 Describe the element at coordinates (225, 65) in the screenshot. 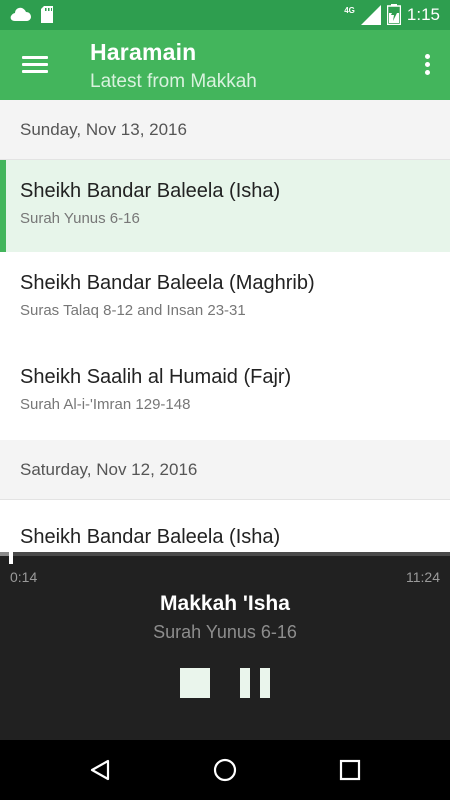

I see `app-bar: Haramain Latest from Makkah` at that location.